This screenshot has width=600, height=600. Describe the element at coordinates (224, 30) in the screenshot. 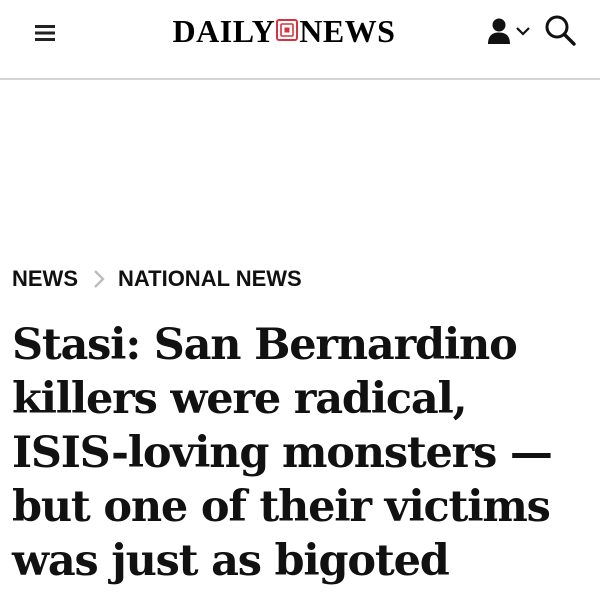

I see `logo-text-daily: DAILY` at that location.